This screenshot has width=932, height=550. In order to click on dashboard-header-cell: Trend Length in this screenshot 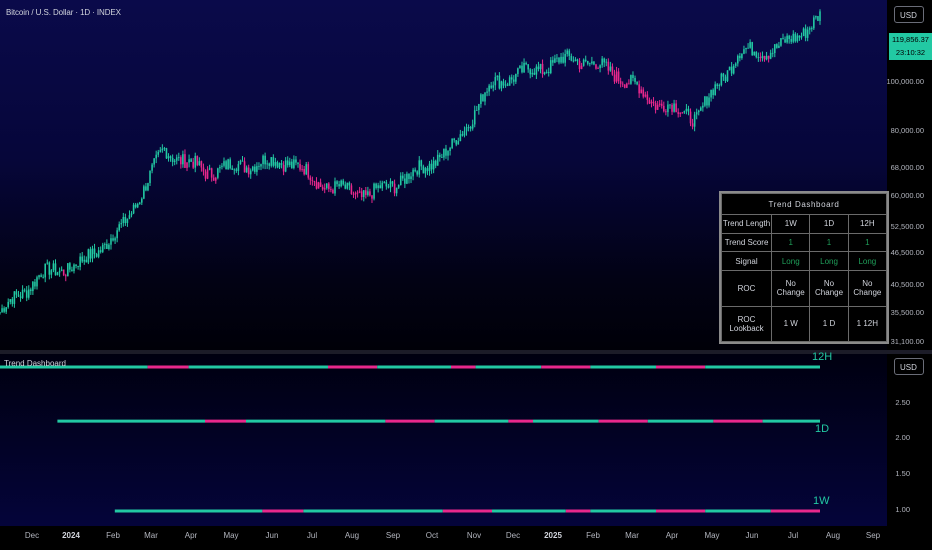, I will do `click(746, 224)`.